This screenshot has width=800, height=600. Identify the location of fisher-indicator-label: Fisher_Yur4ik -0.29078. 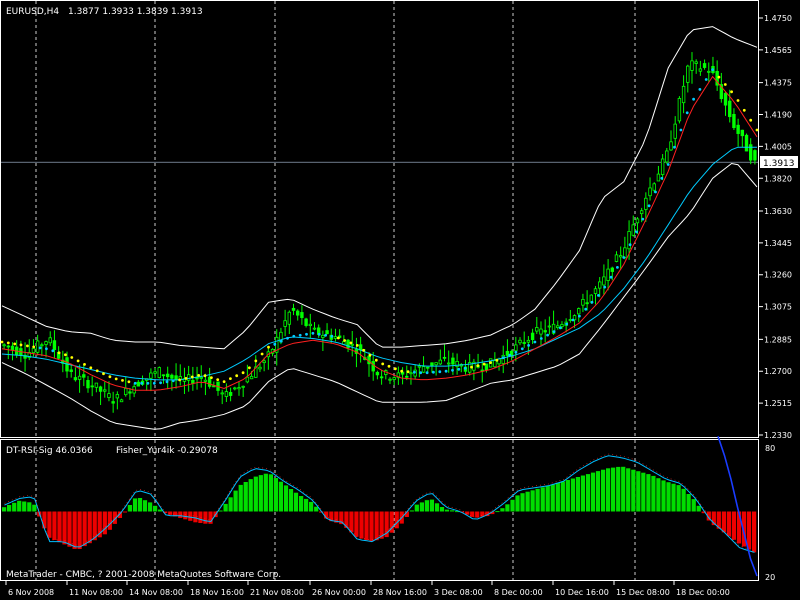
(167, 451).